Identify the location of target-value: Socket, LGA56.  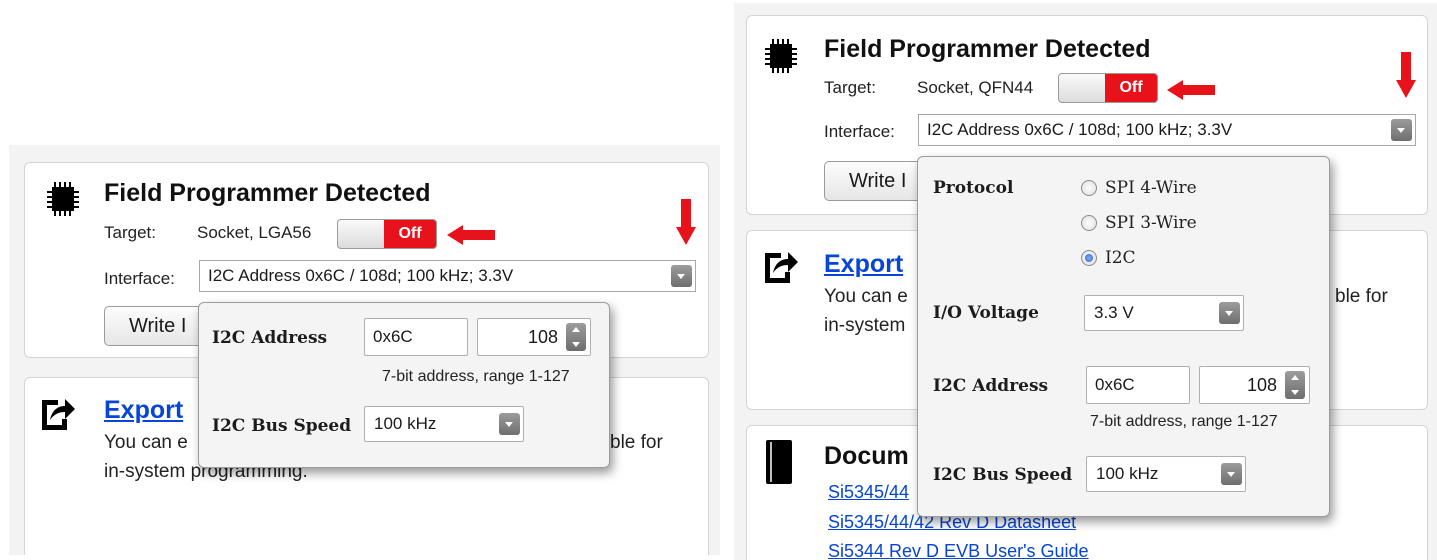
(254, 232).